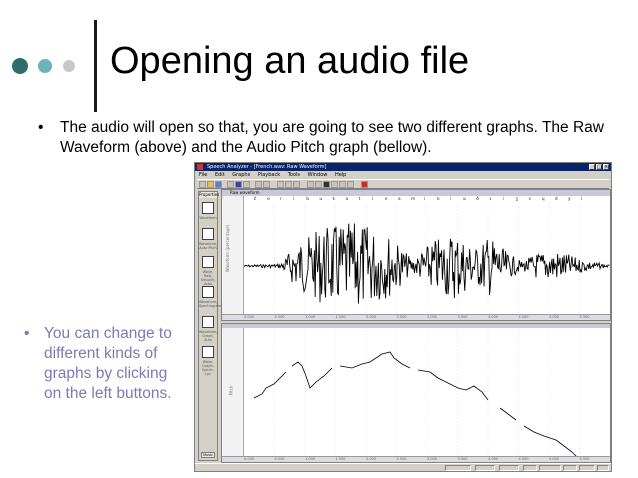 The image size is (638, 478). Describe the element at coordinates (233, 255) in the screenshot. I see `waveform-y-axis: Waveform (percentage)` at that location.